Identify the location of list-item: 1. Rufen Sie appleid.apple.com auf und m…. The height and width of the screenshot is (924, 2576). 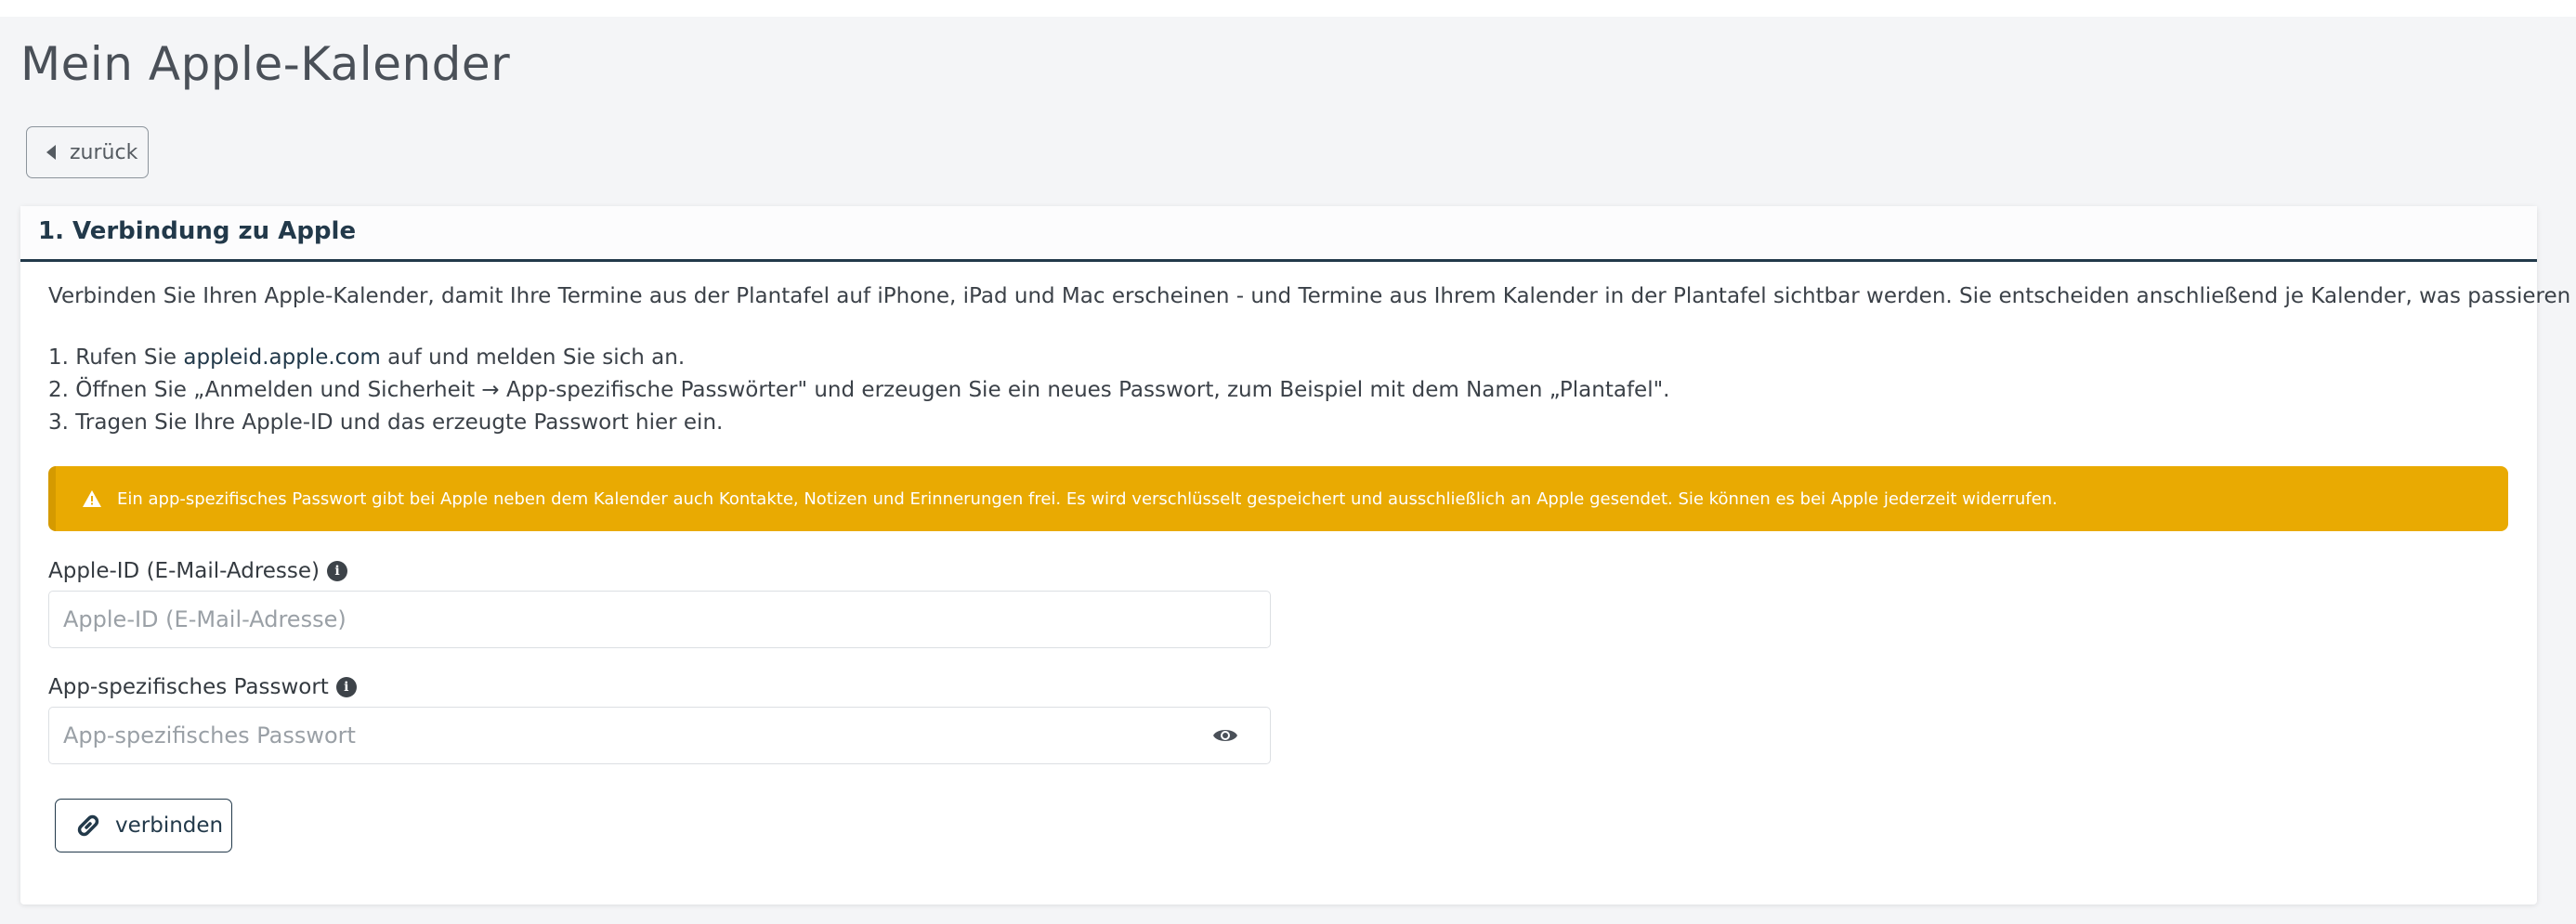
(859, 358).